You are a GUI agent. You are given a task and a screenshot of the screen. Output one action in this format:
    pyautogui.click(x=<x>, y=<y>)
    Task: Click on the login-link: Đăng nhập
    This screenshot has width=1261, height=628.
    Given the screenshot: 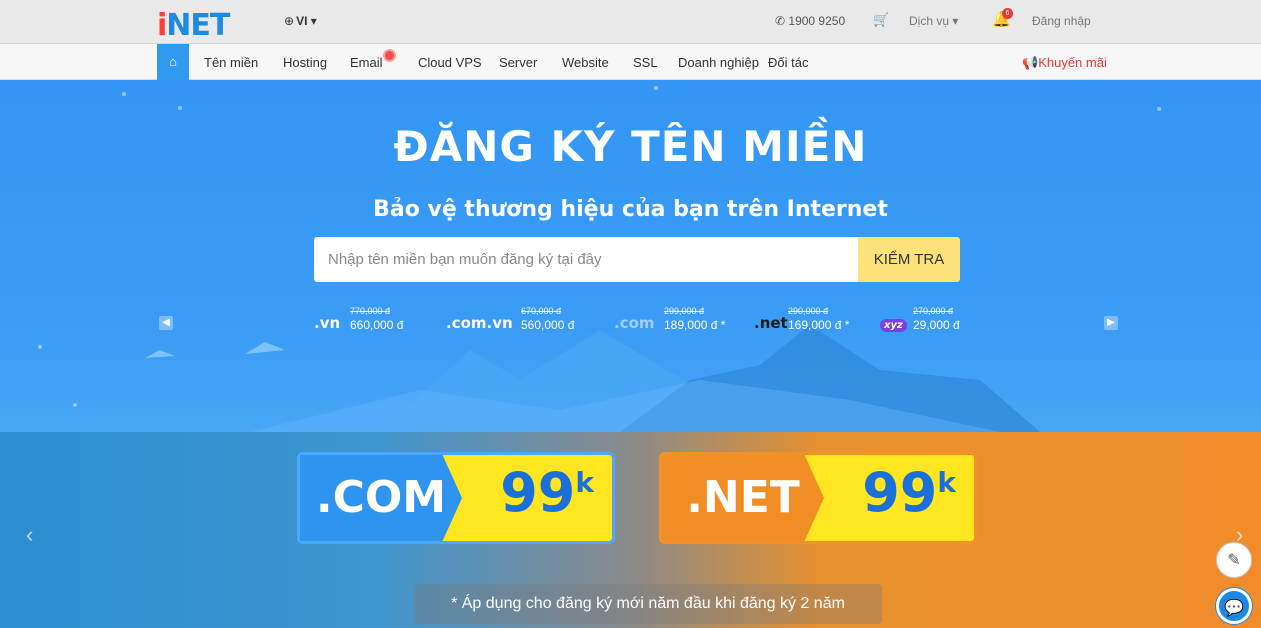 What is the action you would take?
    pyautogui.click(x=1061, y=21)
    